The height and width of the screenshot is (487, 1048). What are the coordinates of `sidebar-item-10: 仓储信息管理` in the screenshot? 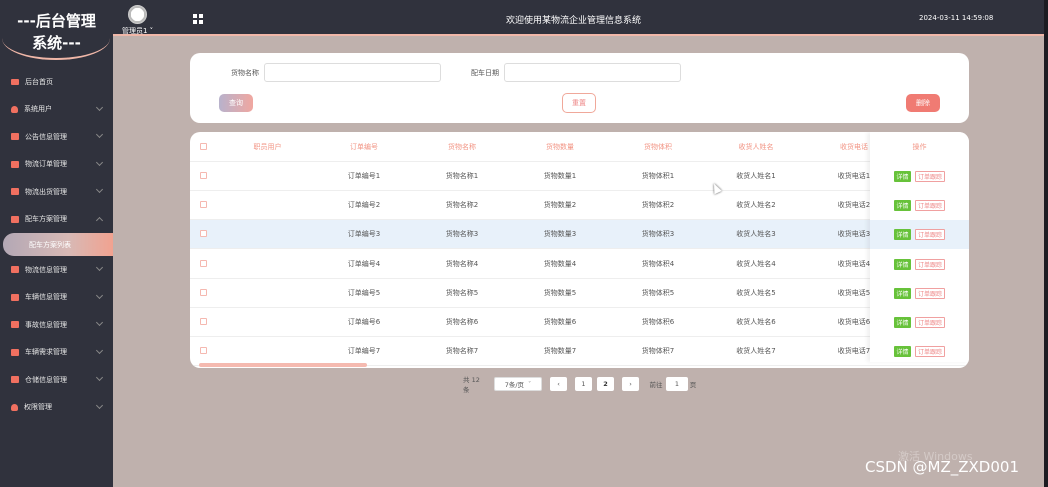 It's located at (56, 380).